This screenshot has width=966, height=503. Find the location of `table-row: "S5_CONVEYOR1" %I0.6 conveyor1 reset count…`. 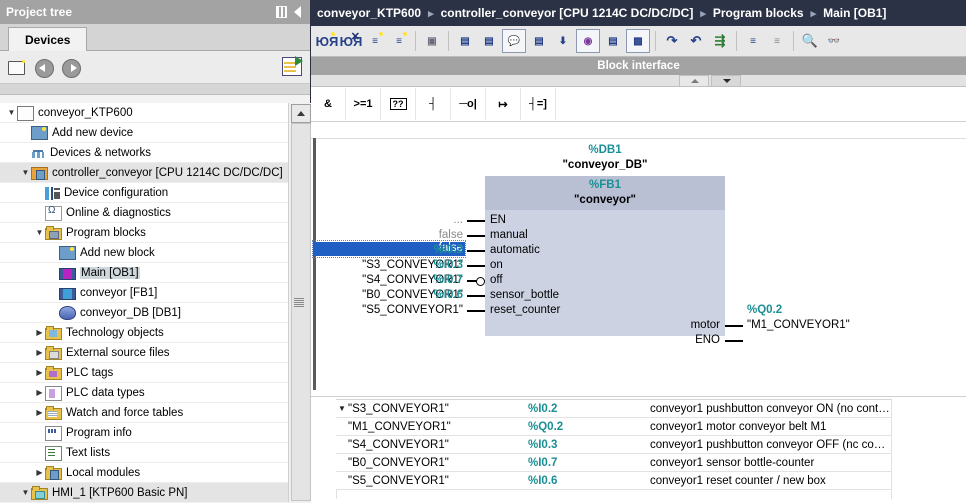

table-row: "S5_CONVEYOR1" %I0.6 conveyor1 reset count… is located at coordinates (613, 481).